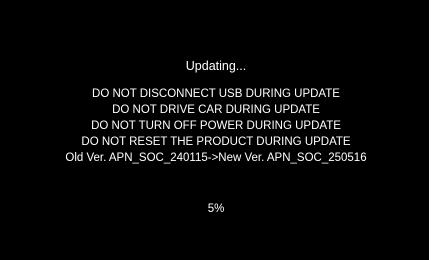 Image resolution: width=432 pixels, height=260 pixels. Describe the element at coordinates (216, 126) in the screenshot. I see `warning-turn-off-power: DO NOT TURN OFF POWER DURING UPDATE` at that location.